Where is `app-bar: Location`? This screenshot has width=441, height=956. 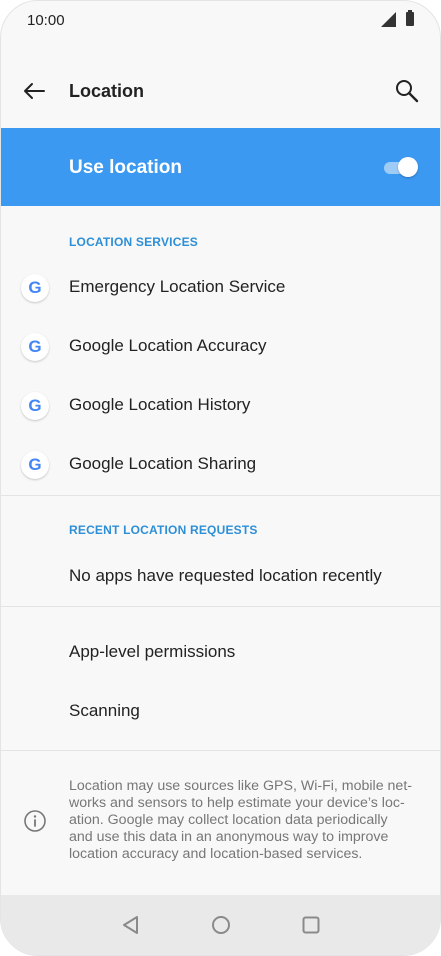
app-bar: Location is located at coordinates (220, 91).